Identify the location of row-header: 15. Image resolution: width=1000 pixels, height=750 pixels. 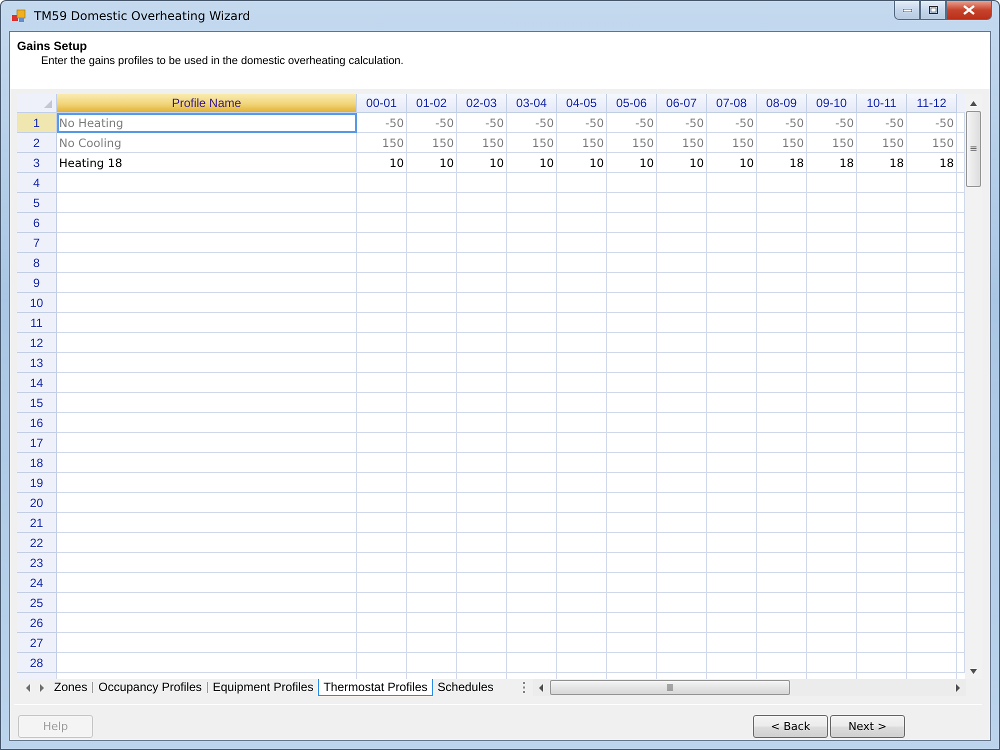
(37, 403).